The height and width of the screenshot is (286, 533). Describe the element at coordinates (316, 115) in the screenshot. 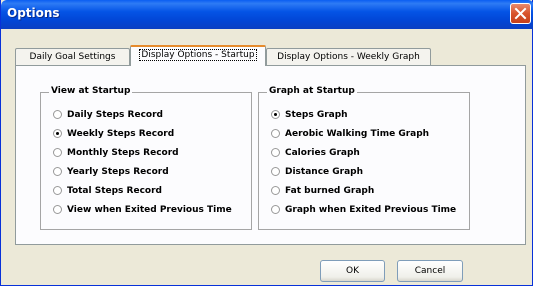

I see `option-label: Steps Graph` at that location.